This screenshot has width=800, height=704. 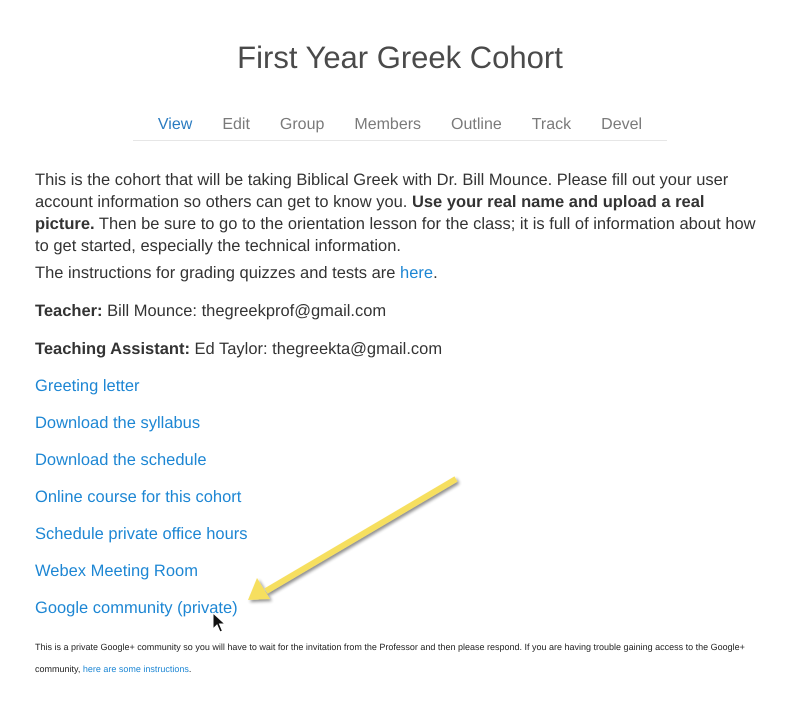 What do you see at coordinates (476, 126) in the screenshot?
I see `tab: Outline` at bounding box center [476, 126].